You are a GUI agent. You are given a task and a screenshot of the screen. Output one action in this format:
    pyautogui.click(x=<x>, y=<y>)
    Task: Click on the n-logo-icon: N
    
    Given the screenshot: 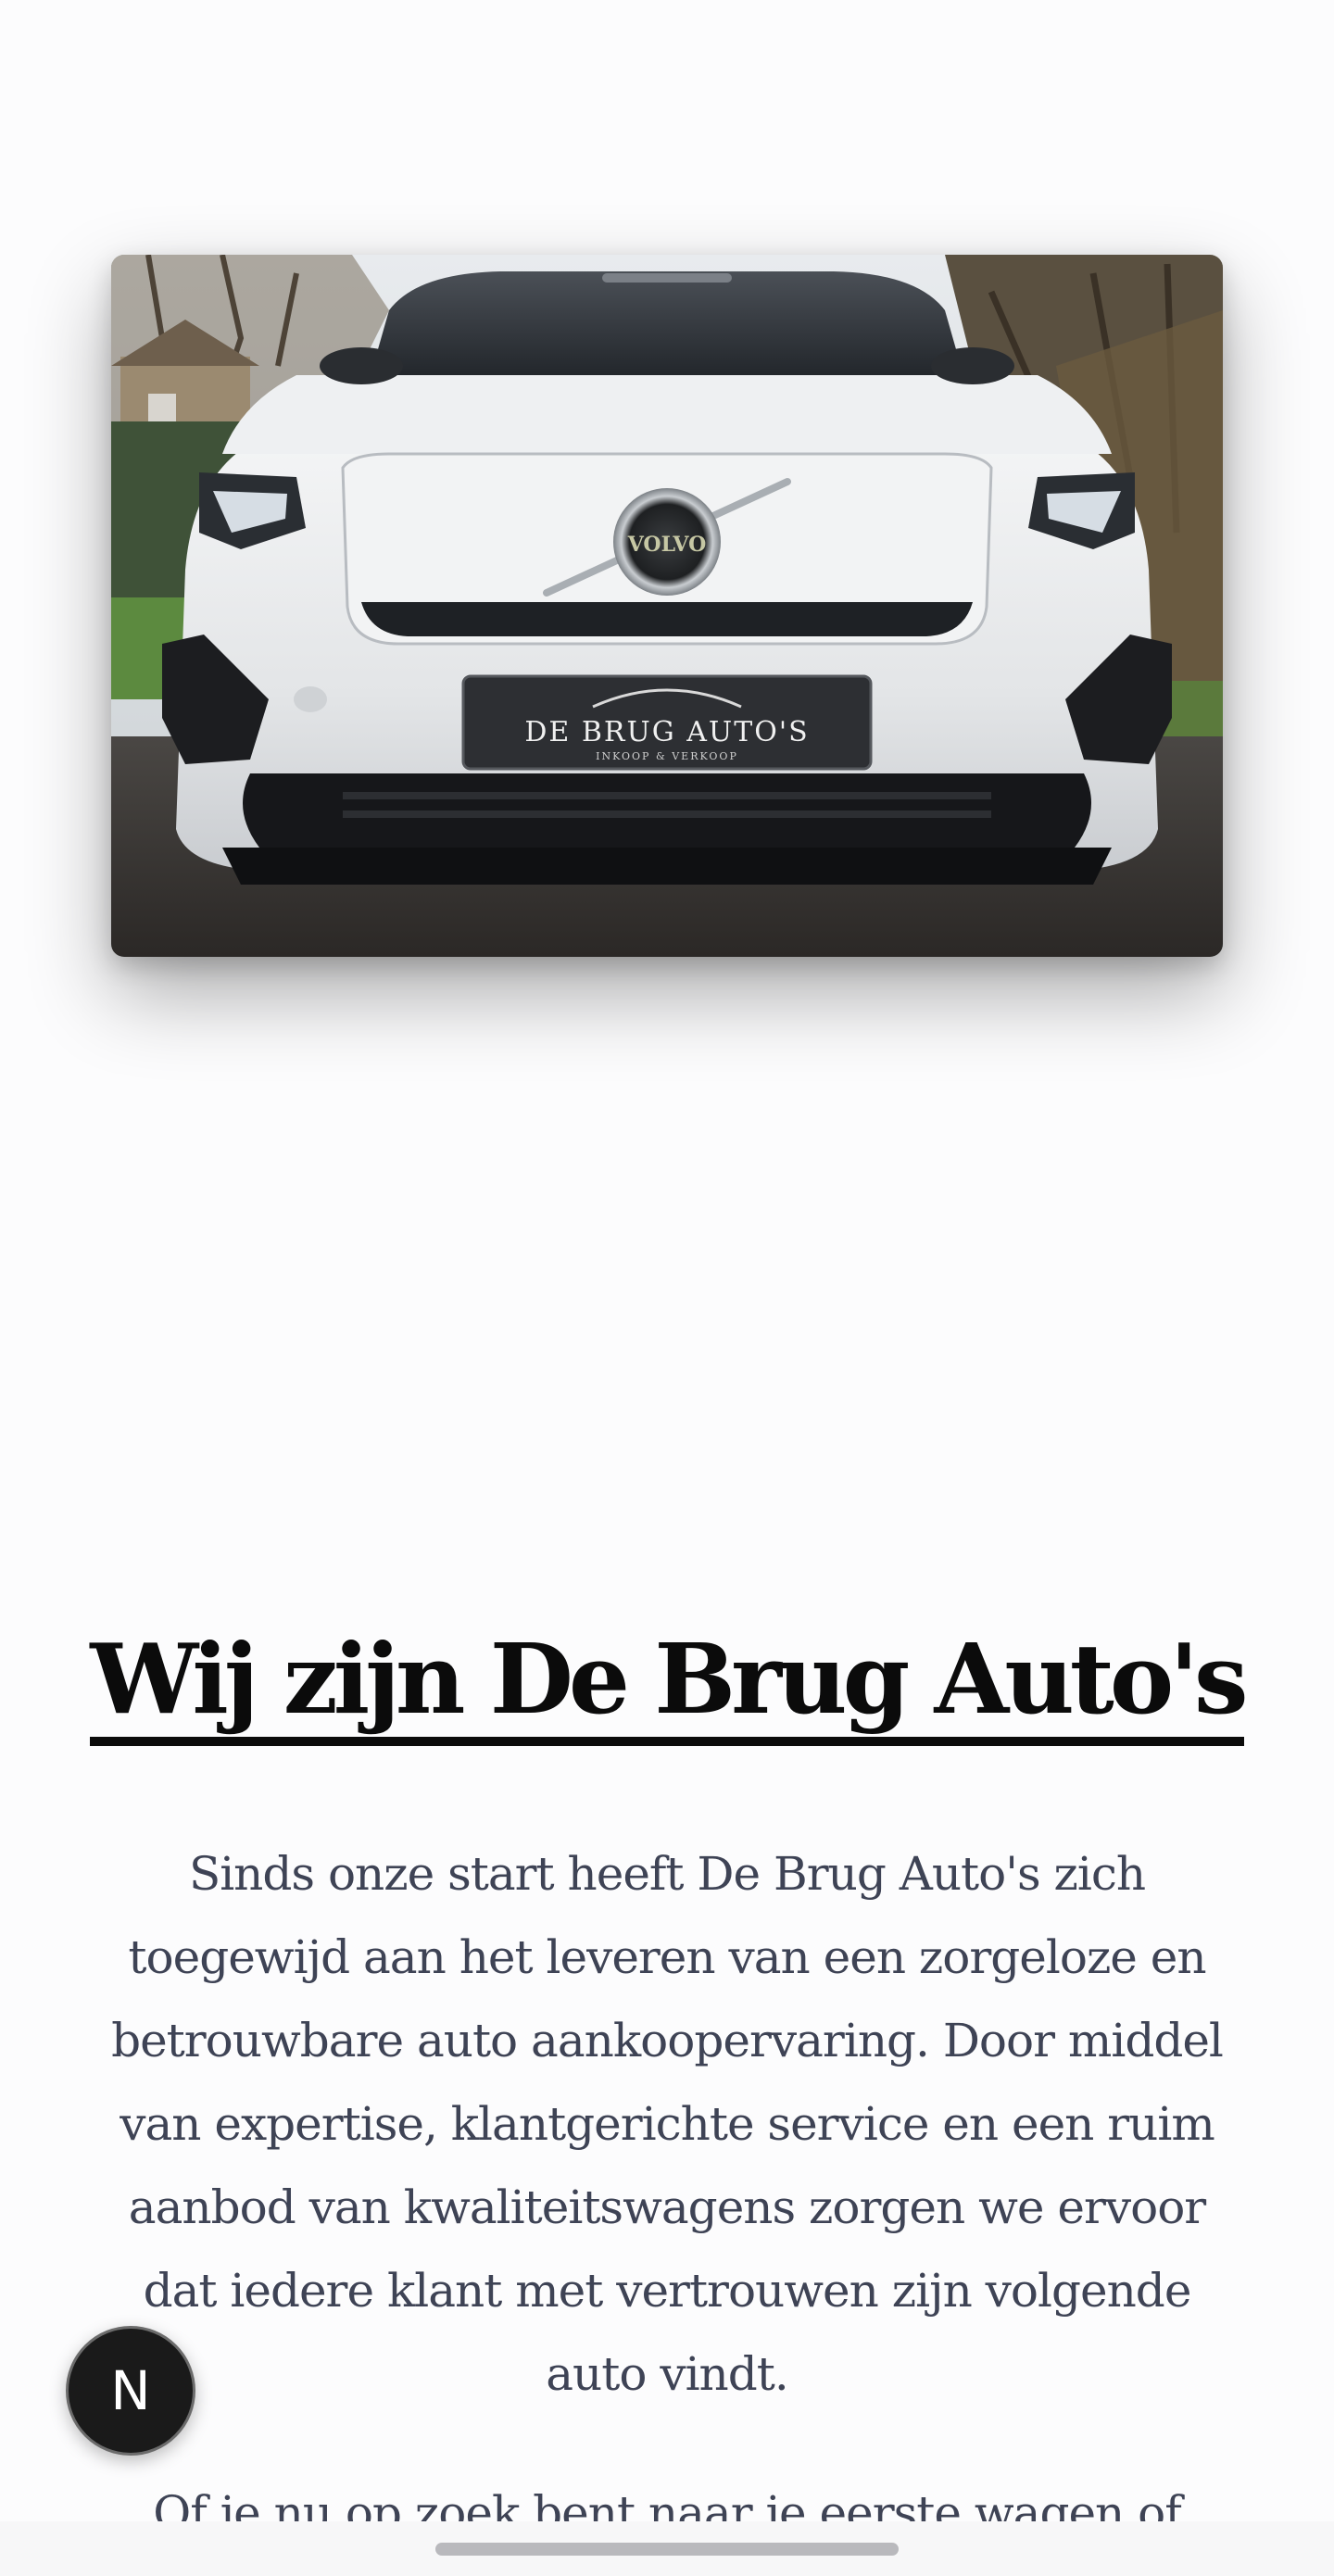 What is the action you would take?
    pyautogui.click(x=130, y=2390)
    